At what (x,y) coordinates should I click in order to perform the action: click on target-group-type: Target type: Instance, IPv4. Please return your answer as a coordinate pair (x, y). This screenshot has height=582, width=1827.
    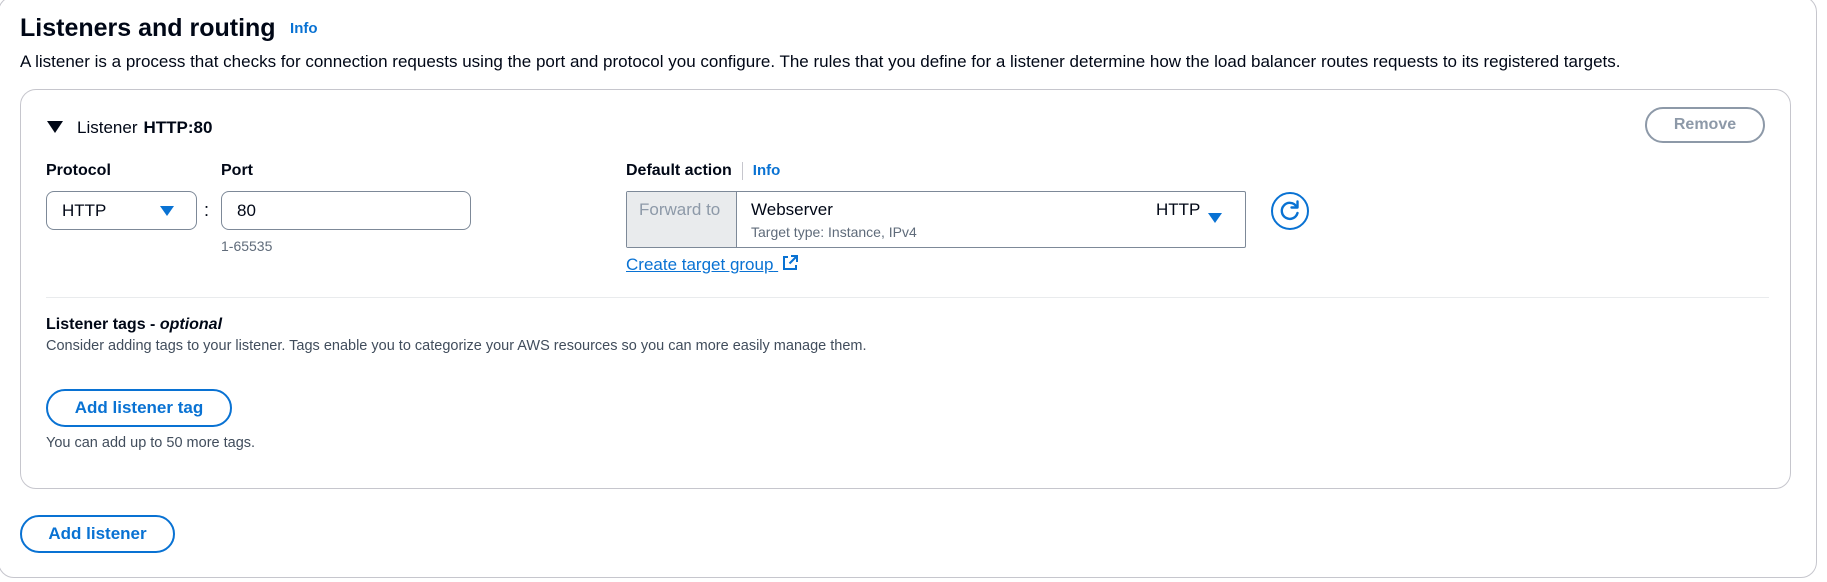
    Looking at the image, I should click on (834, 232).